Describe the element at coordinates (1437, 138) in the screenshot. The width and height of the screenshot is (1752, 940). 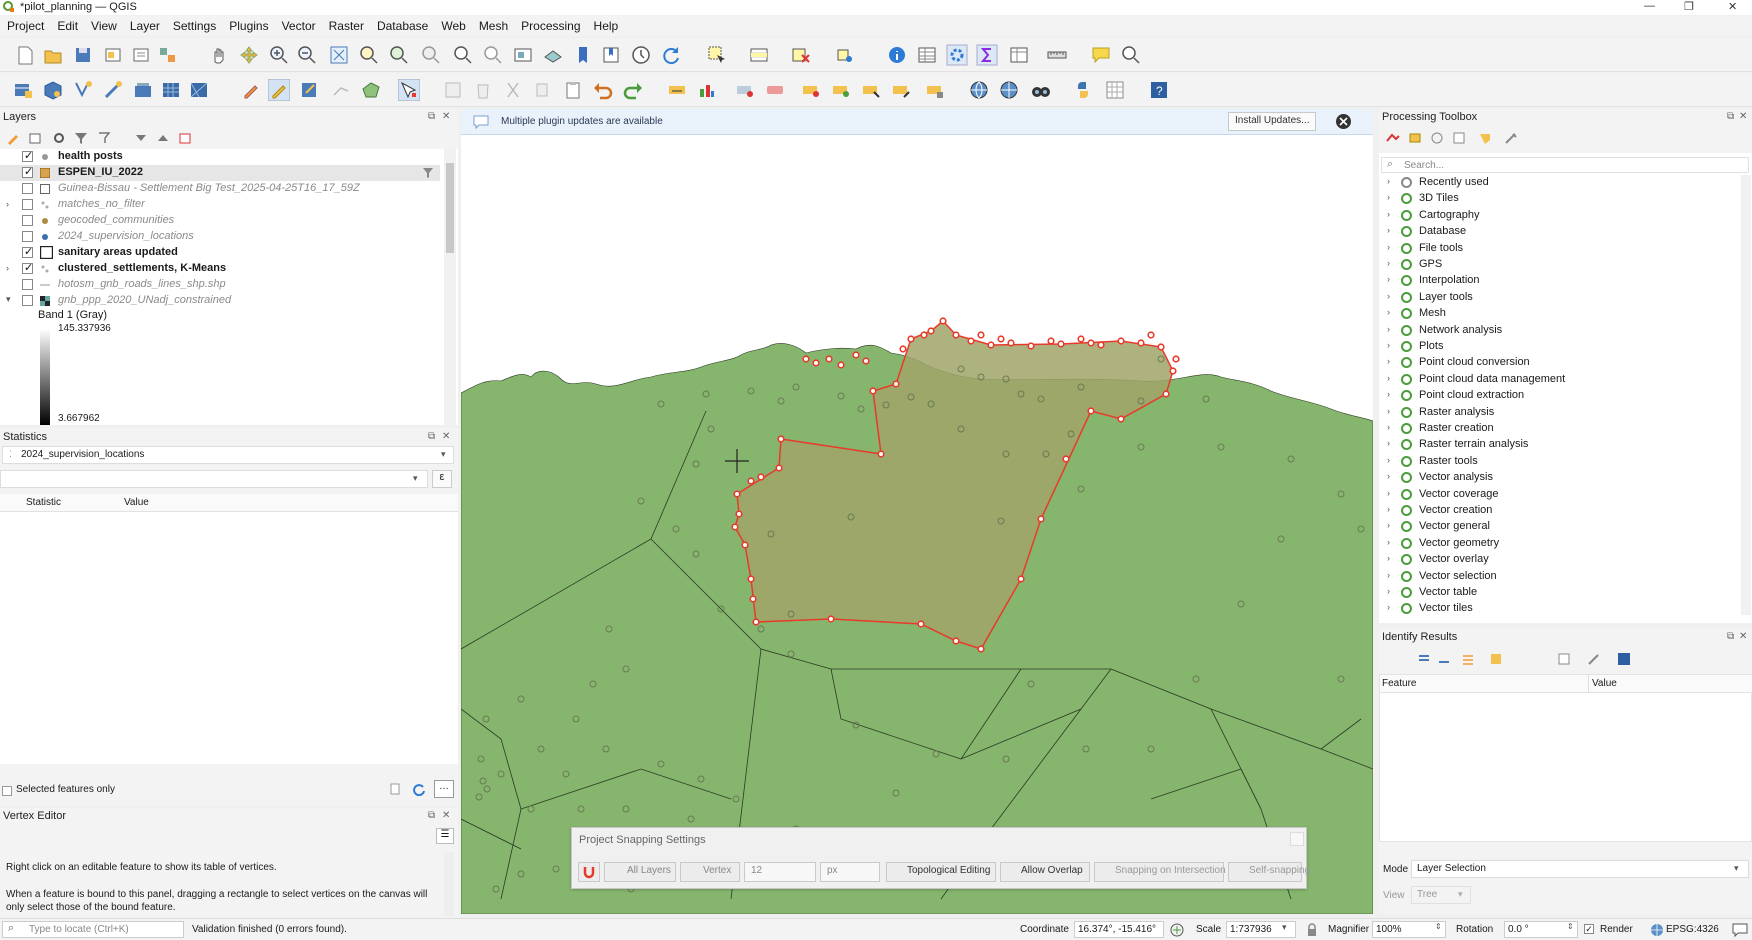
I see `history-icon` at that location.